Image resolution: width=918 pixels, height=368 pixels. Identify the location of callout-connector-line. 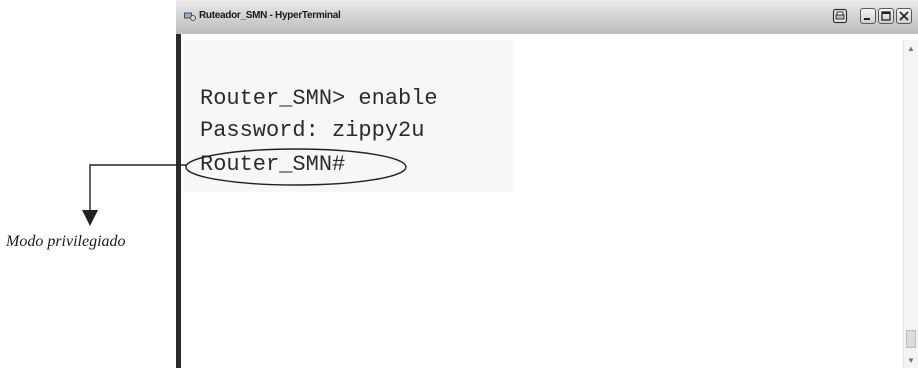
(137, 188).